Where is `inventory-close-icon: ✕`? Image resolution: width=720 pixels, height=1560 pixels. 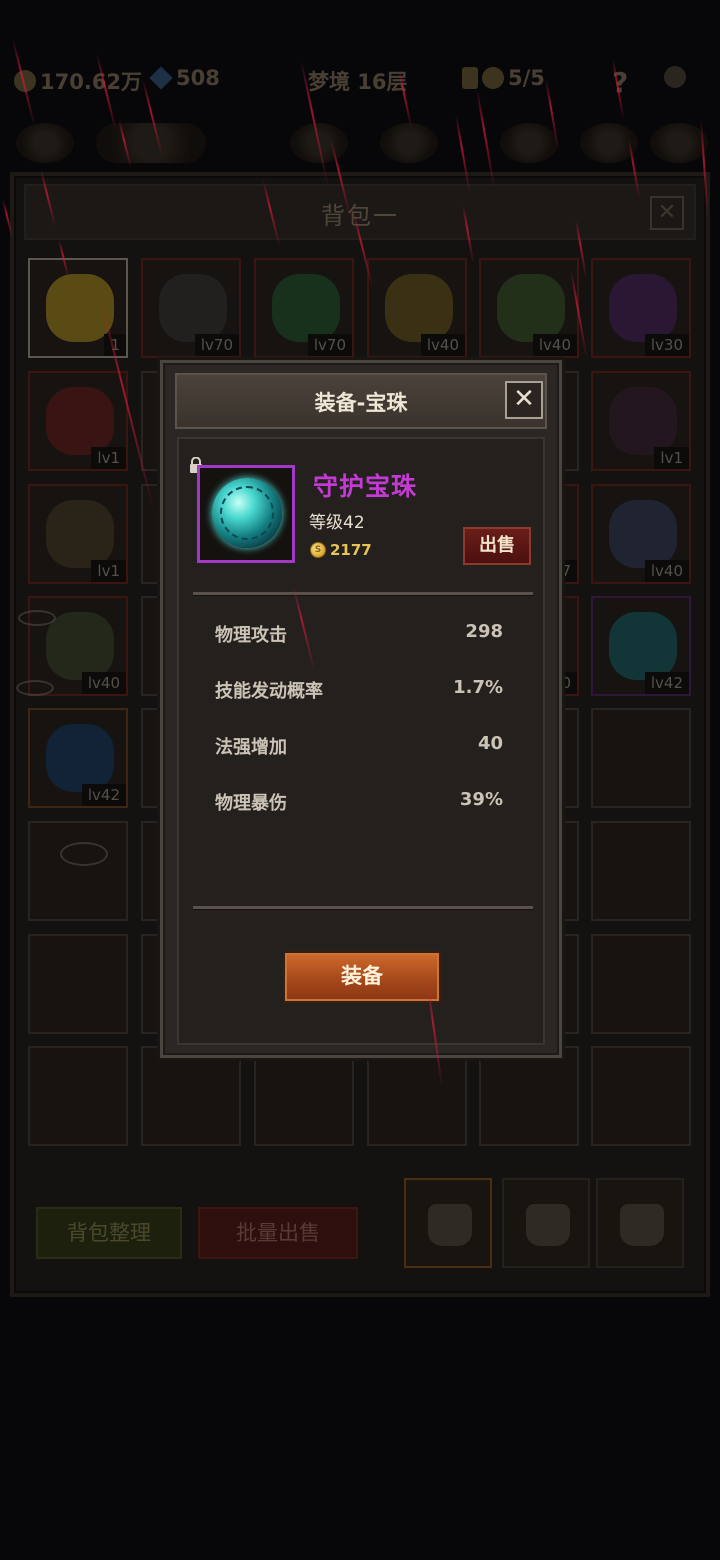 inventory-close-icon: ✕ is located at coordinates (667, 213).